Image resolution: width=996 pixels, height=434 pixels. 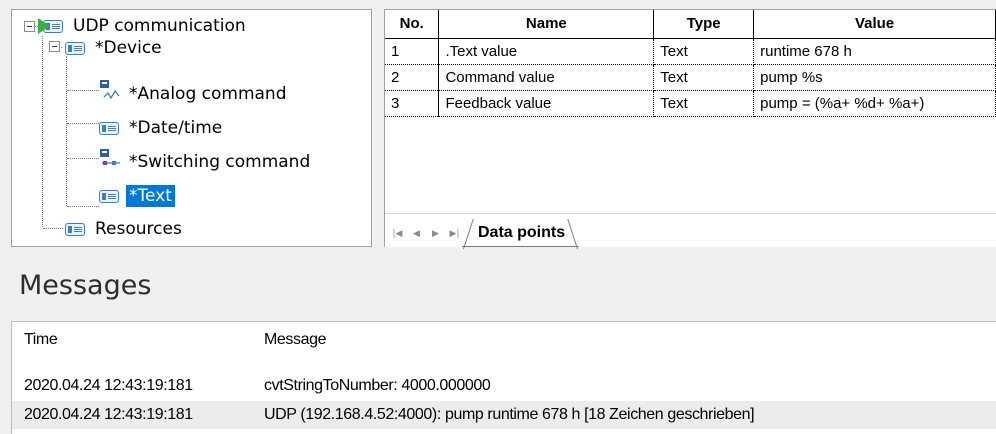 I want to click on tree-node-label: *Analog command, so click(x=208, y=94).